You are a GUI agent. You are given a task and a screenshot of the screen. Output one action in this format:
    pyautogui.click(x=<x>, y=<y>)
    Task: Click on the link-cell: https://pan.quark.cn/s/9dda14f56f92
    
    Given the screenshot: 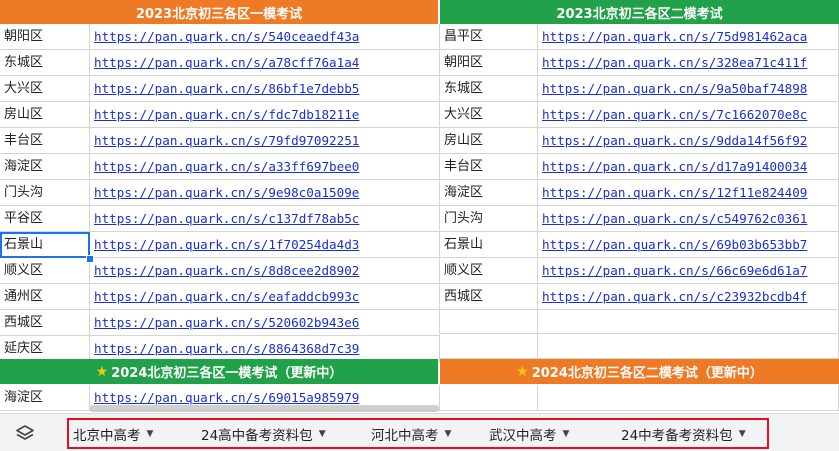 What is the action you would take?
    pyautogui.click(x=688, y=141)
    